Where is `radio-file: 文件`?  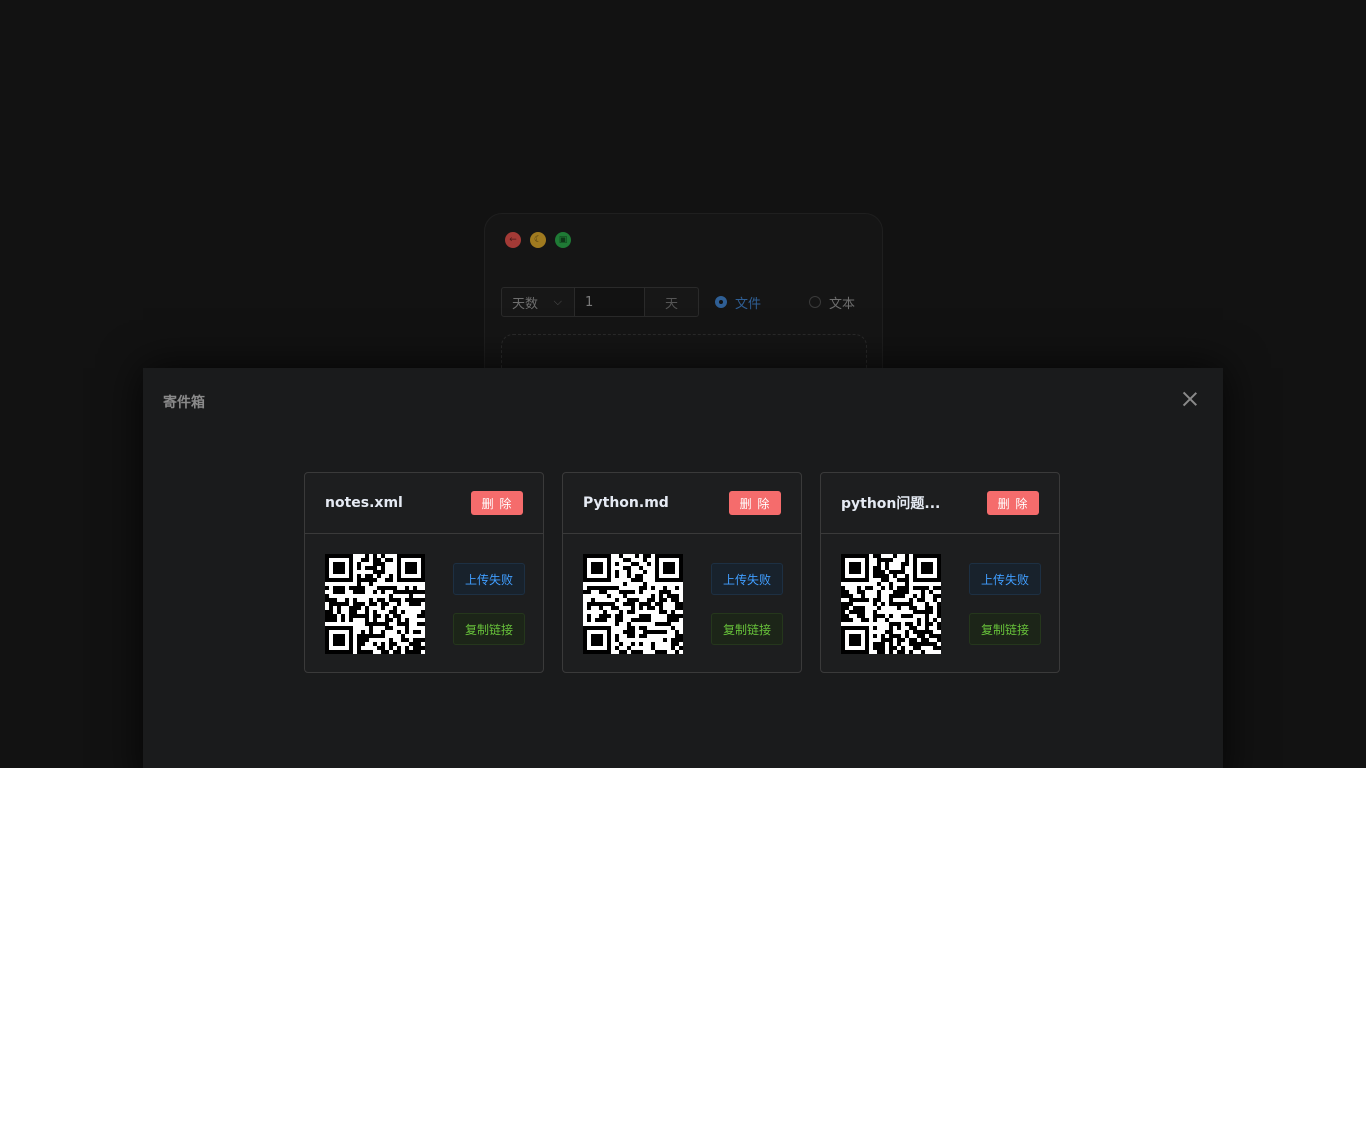
radio-file: 文件 is located at coordinates (738, 302).